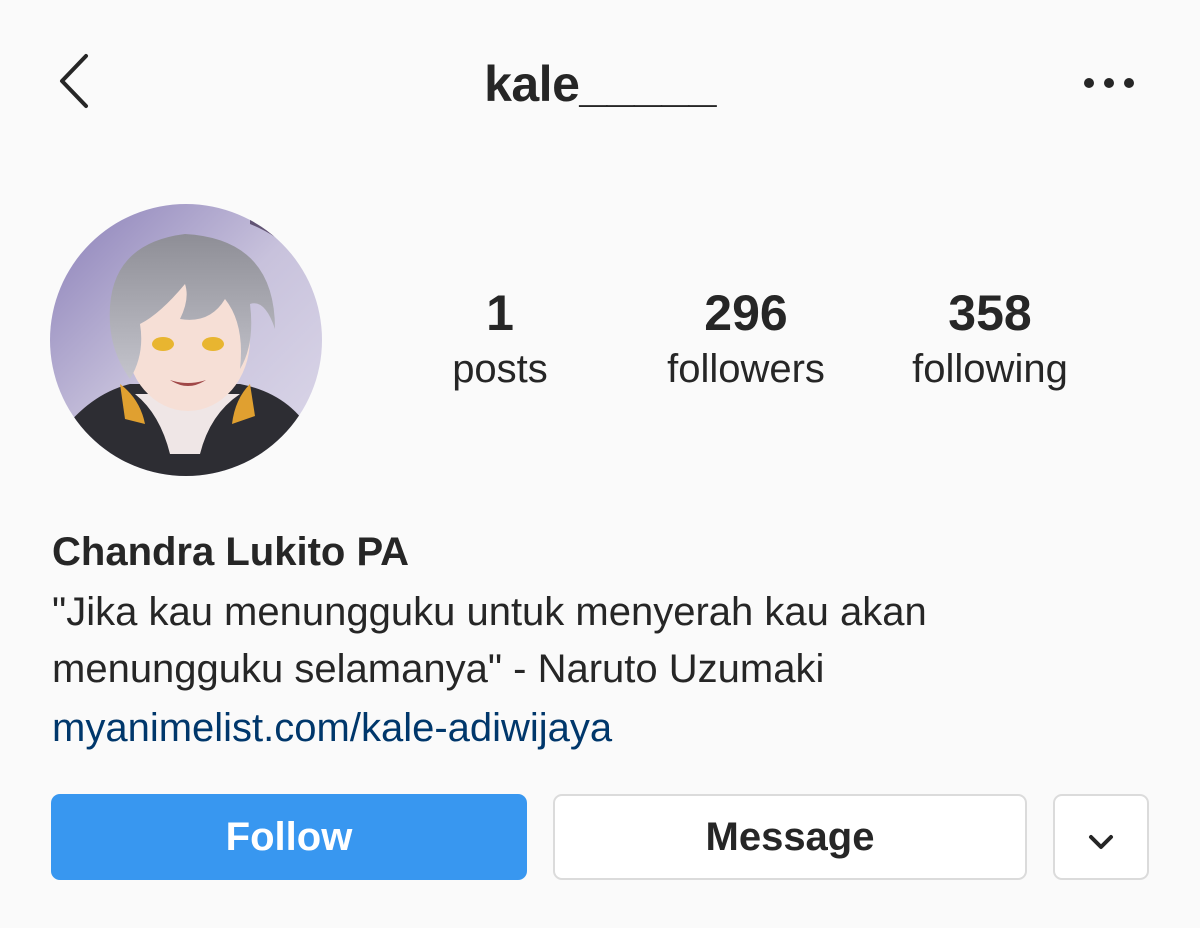 This screenshot has width=1200, height=928. Describe the element at coordinates (790, 837) in the screenshot. I see `message-button: Message` at that location.